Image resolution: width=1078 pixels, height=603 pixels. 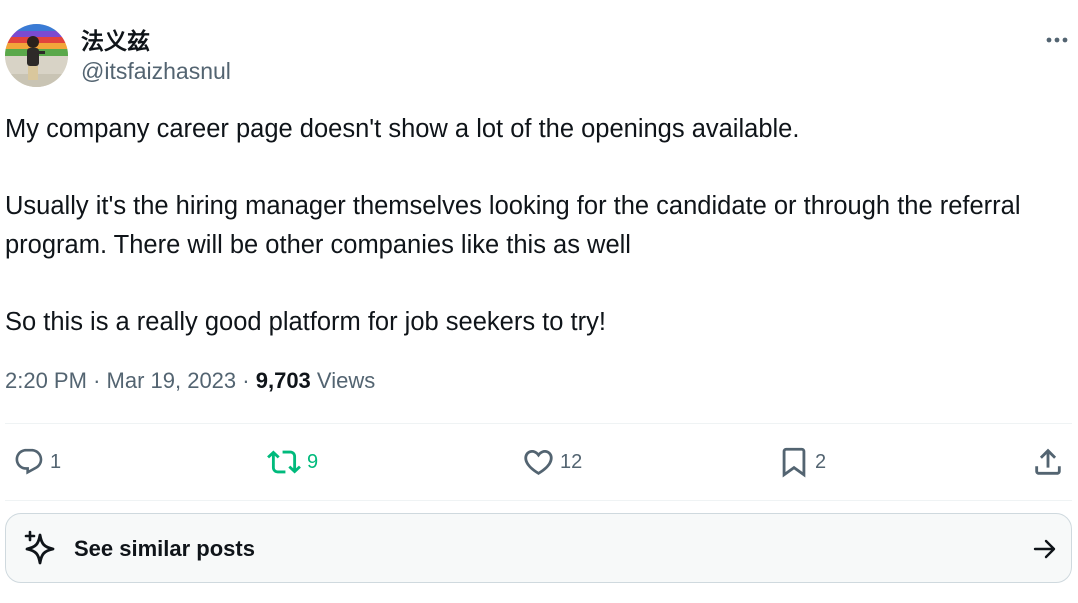 What do you see at coordinates (46, 380) in the screenshot?
I see `tweet-time: 2:20 PM` at bounding box center [46, 380].